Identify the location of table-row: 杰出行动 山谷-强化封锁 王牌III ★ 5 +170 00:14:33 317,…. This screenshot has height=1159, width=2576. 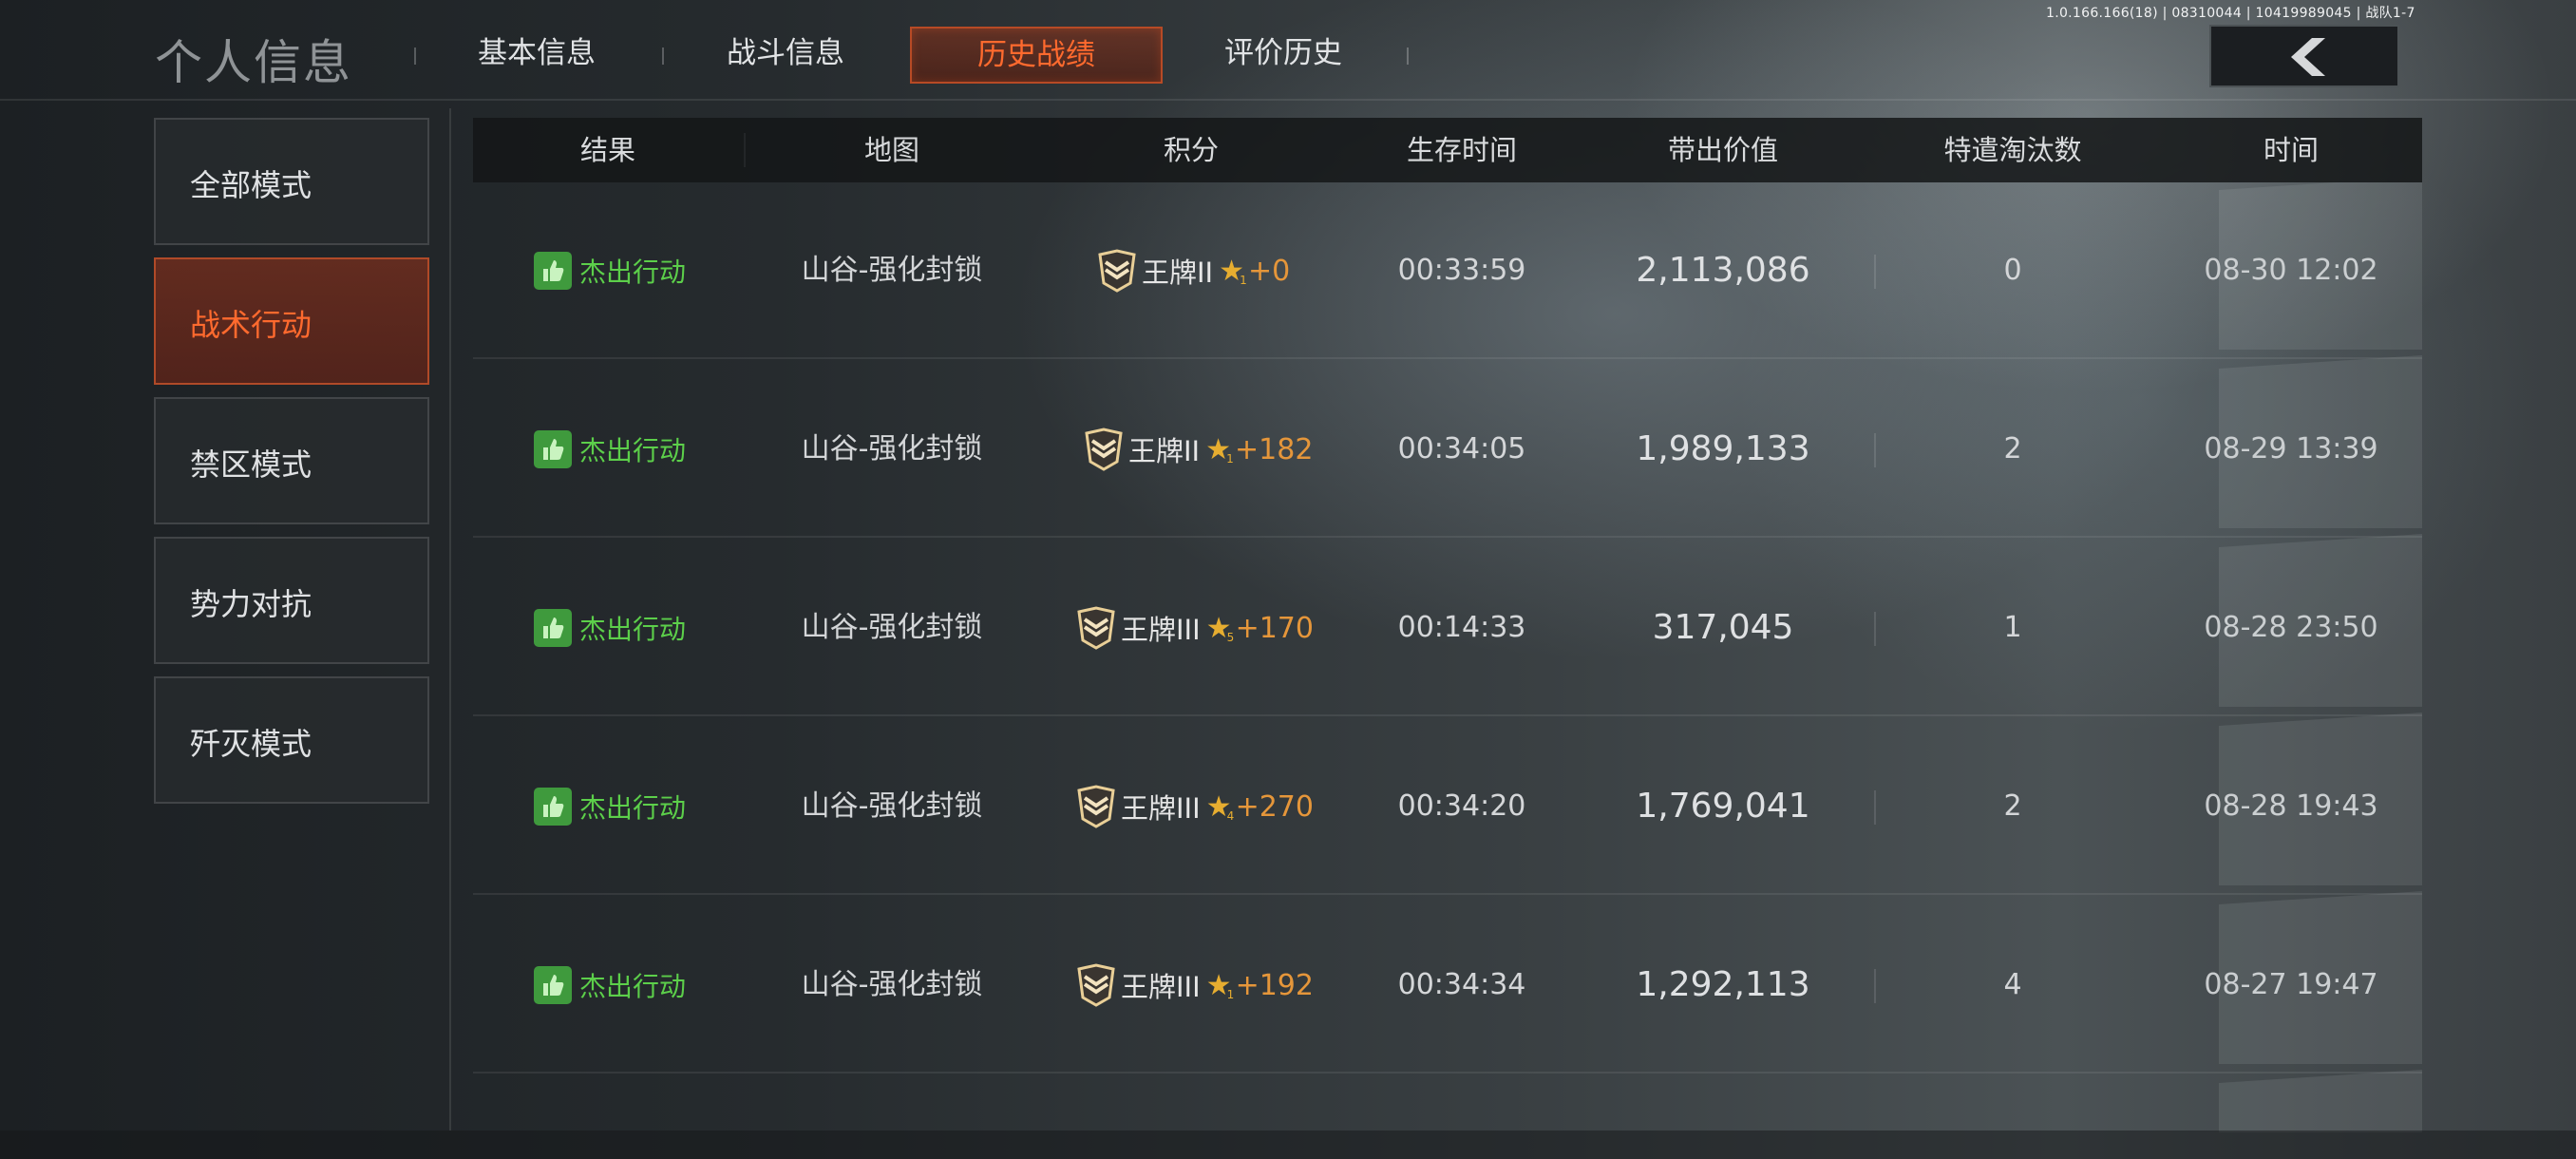
(1447, 628).